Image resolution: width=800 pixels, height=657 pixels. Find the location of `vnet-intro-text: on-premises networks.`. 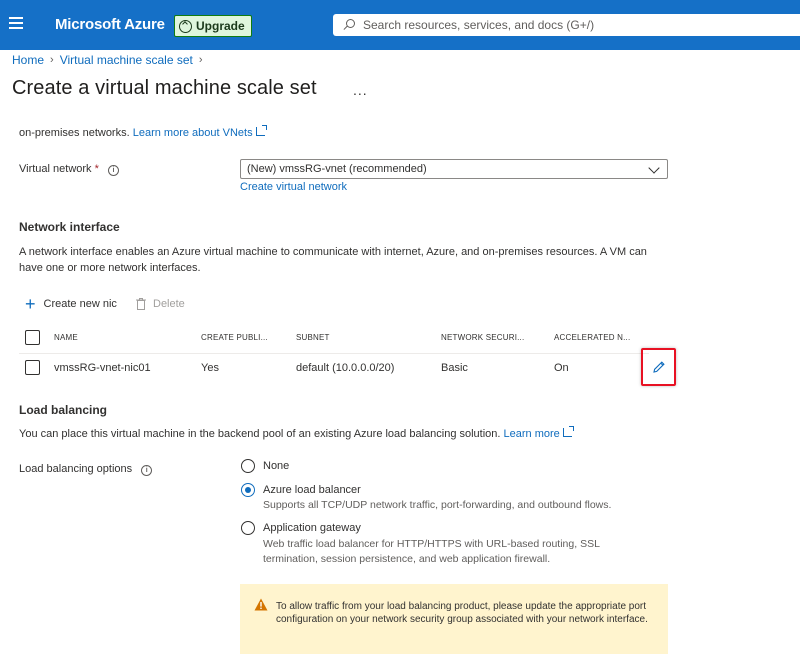

vnet-intro-text: on-premises networks. is located at coordinates (74, 133).